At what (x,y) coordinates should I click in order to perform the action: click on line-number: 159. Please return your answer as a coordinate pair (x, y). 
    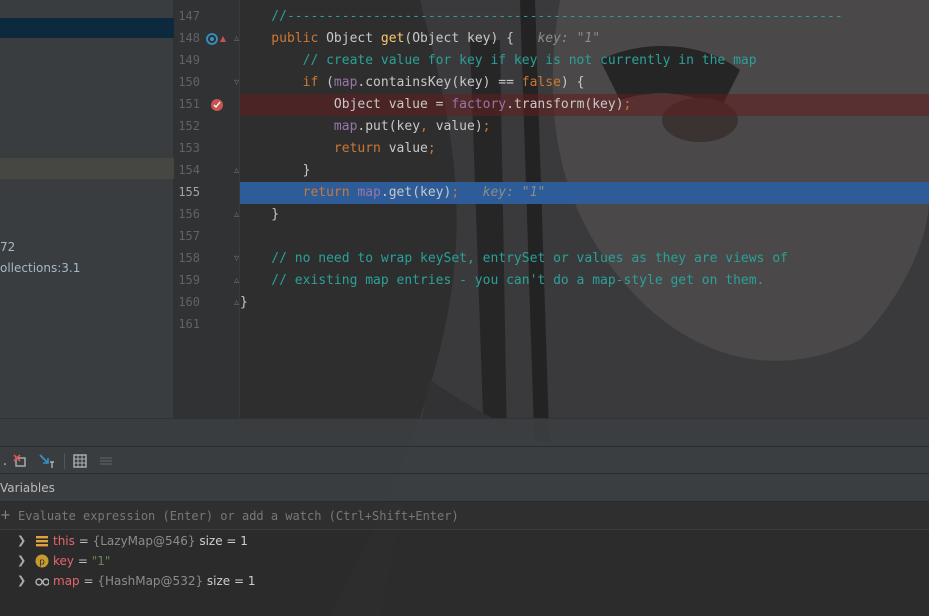
    Looking at the image, I should click on (187, 280).